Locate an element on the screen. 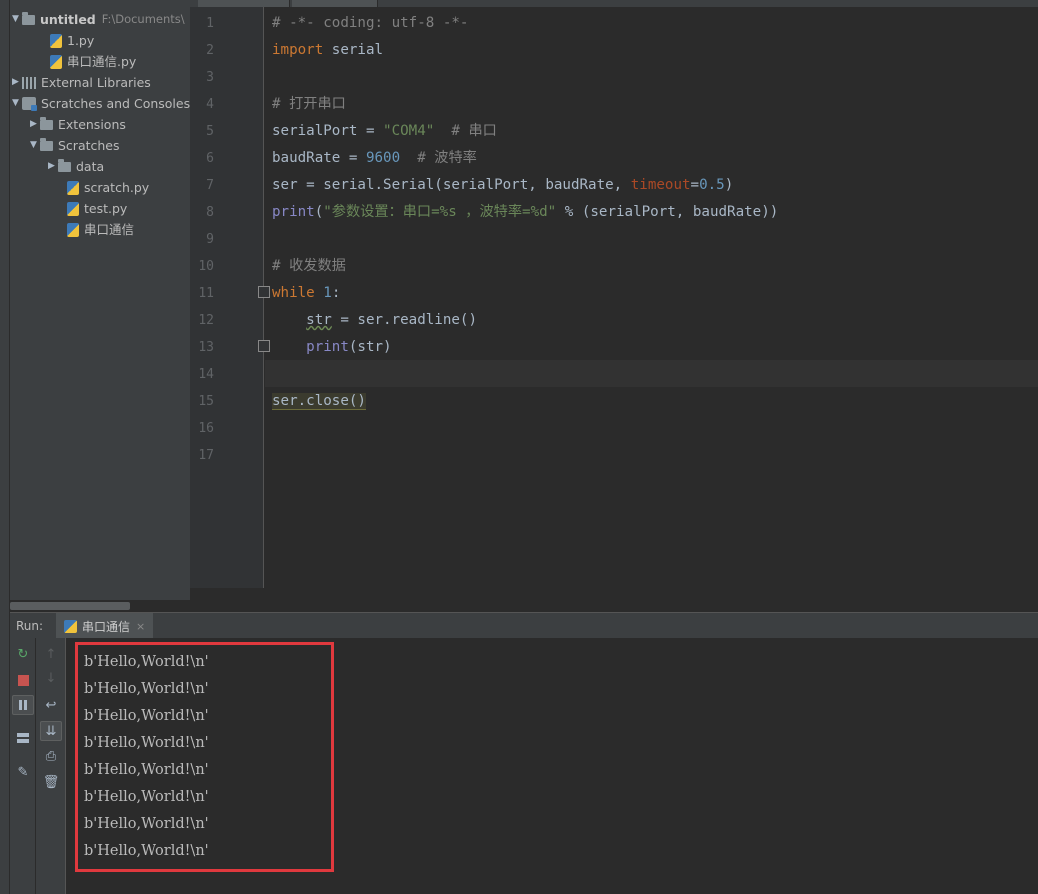  fold-collapse-icon is located at coordinates (264, 292).